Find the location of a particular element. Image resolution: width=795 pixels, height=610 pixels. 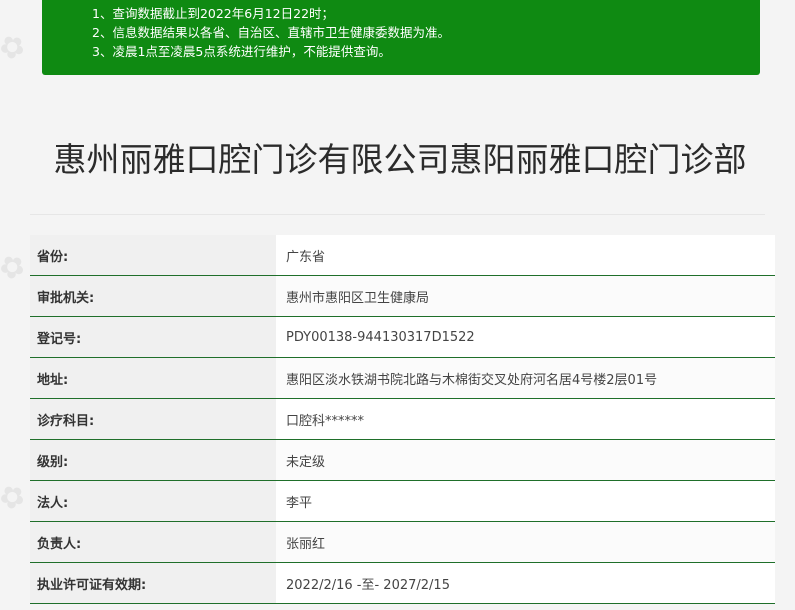

row-value: 李平 is located at coordinates (525, 501).